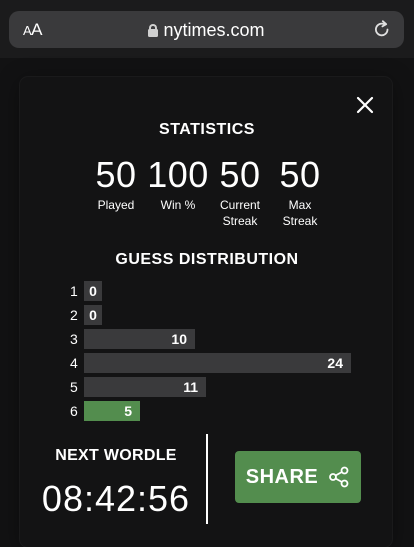  Describe the element at coordinates (178, 174) in the screenshot. I see `stat-value: 100` at that location.